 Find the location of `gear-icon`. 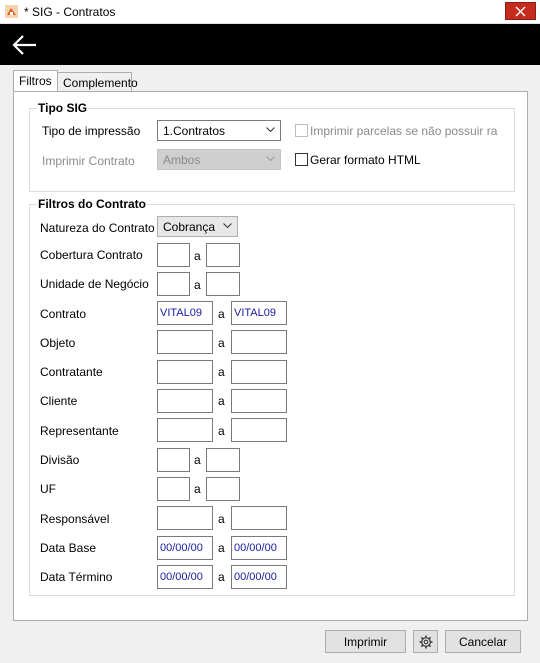

gear-icon is located at coordinates (425, 642).